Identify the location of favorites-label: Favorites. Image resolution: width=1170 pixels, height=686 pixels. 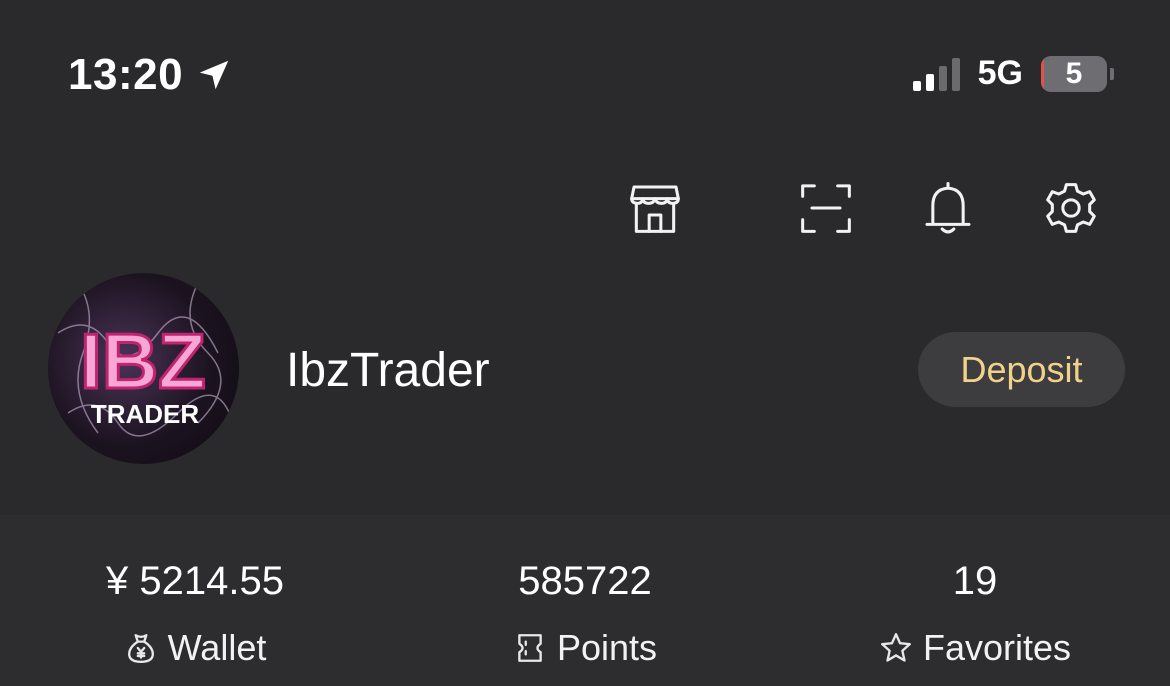
(975, 648).